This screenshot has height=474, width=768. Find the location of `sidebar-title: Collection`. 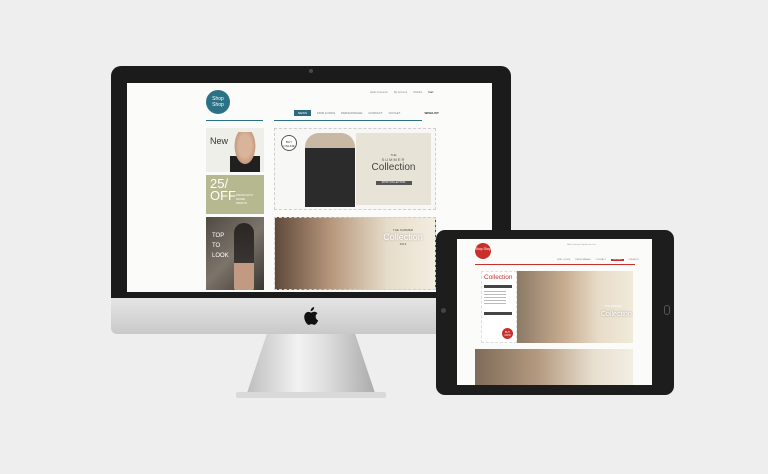

sidebar-title: Collection is located at coordinates (498, 277).